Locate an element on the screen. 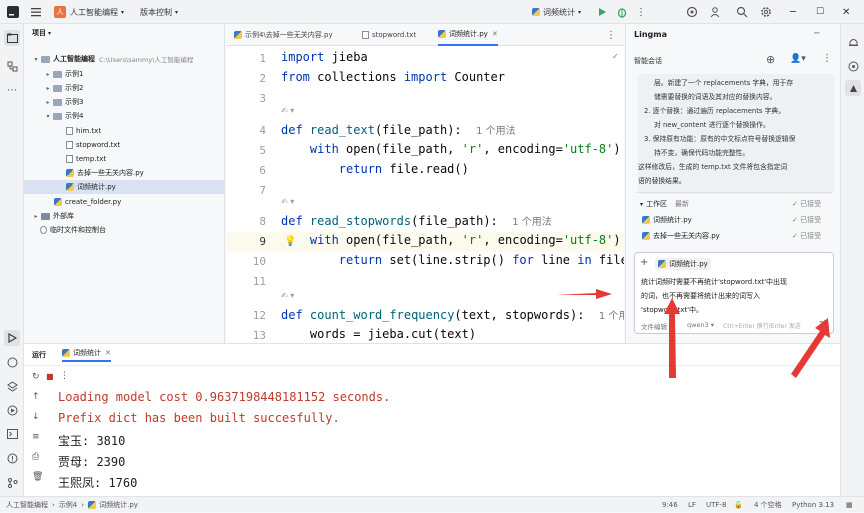 This screenshot has height=513, width=864. tree-file-stopword: stopword.txt is located at coordinates (124, 145).